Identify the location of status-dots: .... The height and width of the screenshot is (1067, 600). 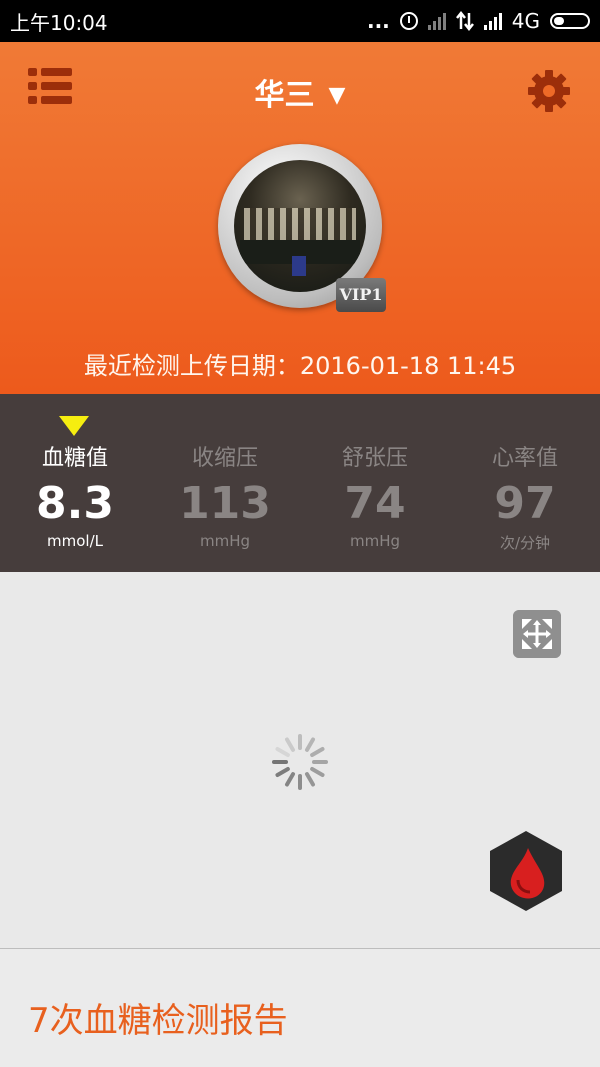
(378, 21).